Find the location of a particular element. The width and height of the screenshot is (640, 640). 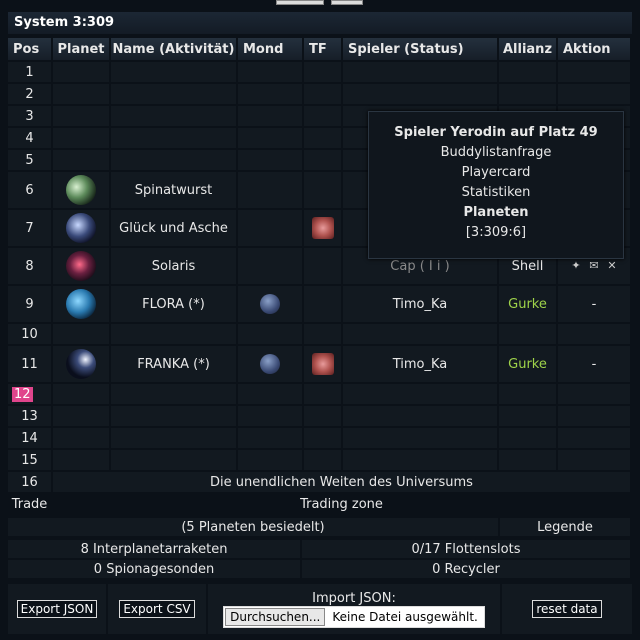

col-ally: Allianz is located at coordinates (527, 49).